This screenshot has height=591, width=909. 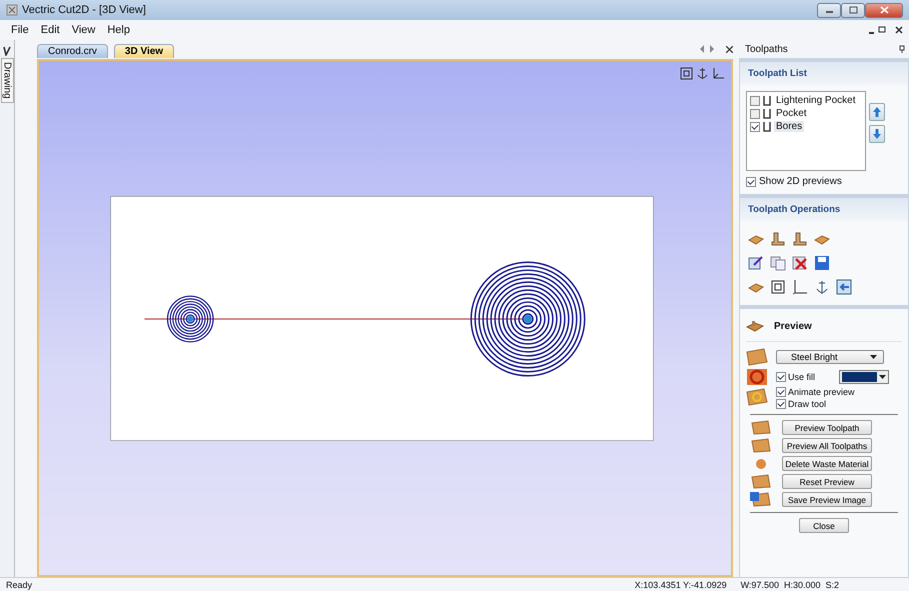 I want to click on selection-size: W:97.500 H:30.000 S:2, so click(x=789, y=585).